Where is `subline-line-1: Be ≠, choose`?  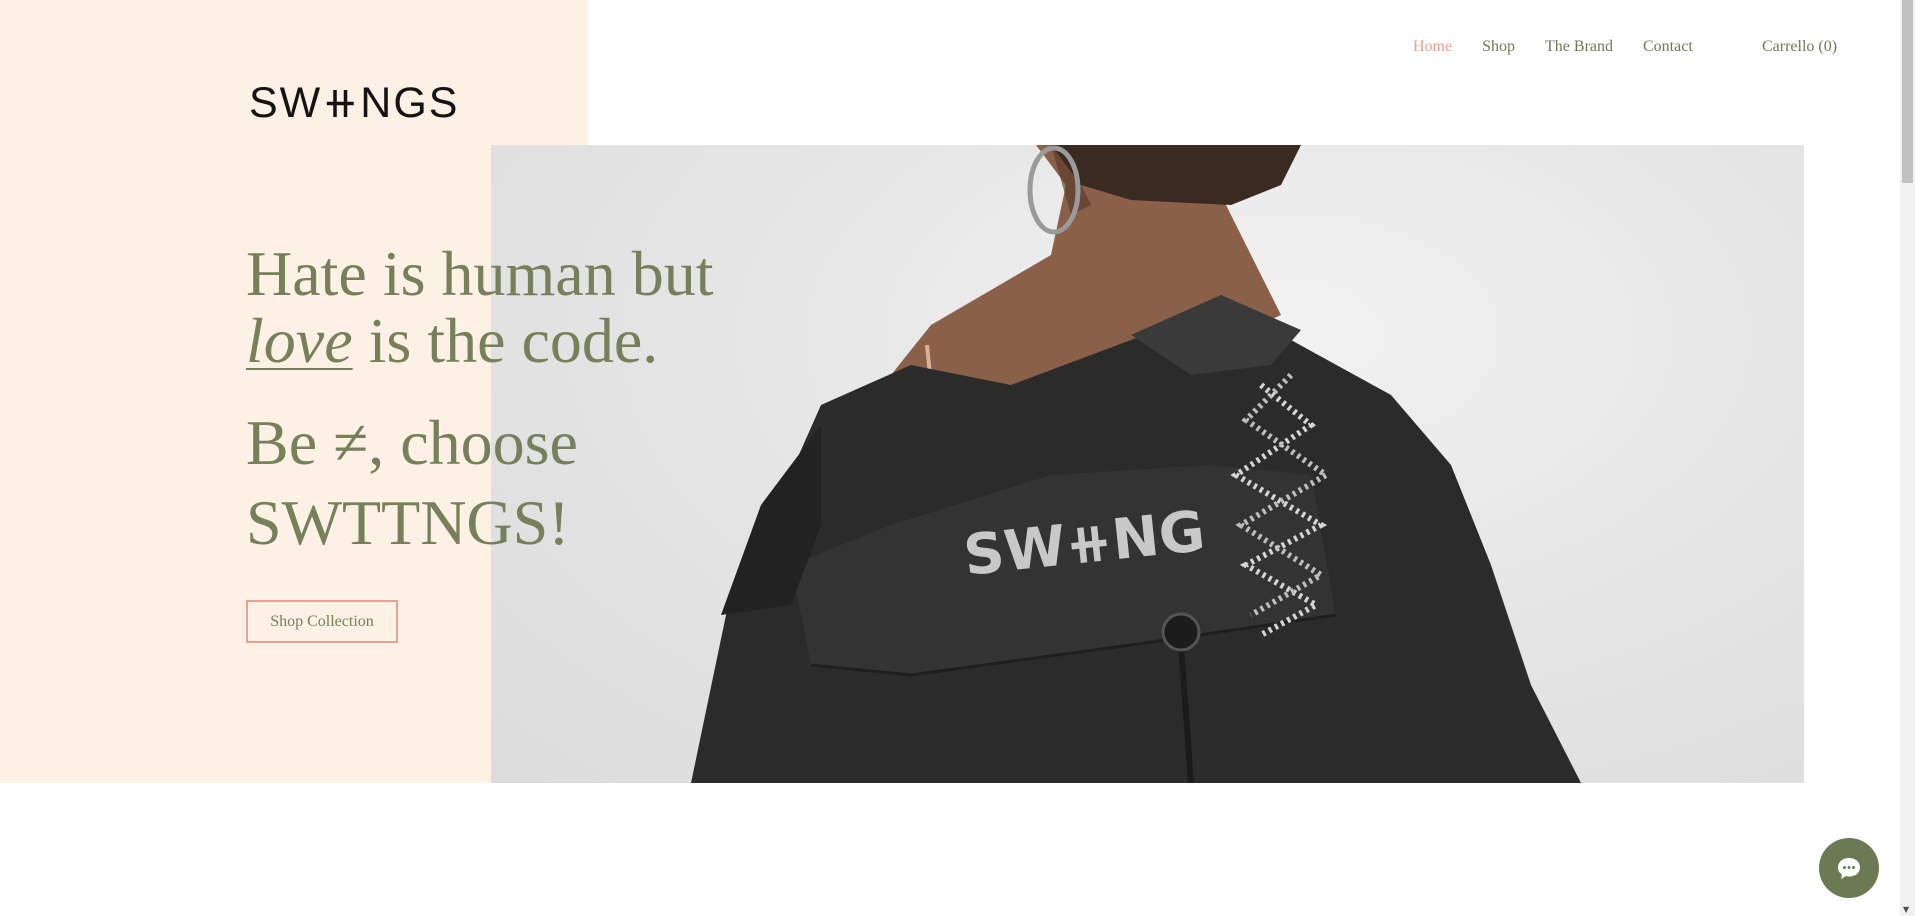
subline-line-1: Be ≠, choose is located at coordinates (412, 442).